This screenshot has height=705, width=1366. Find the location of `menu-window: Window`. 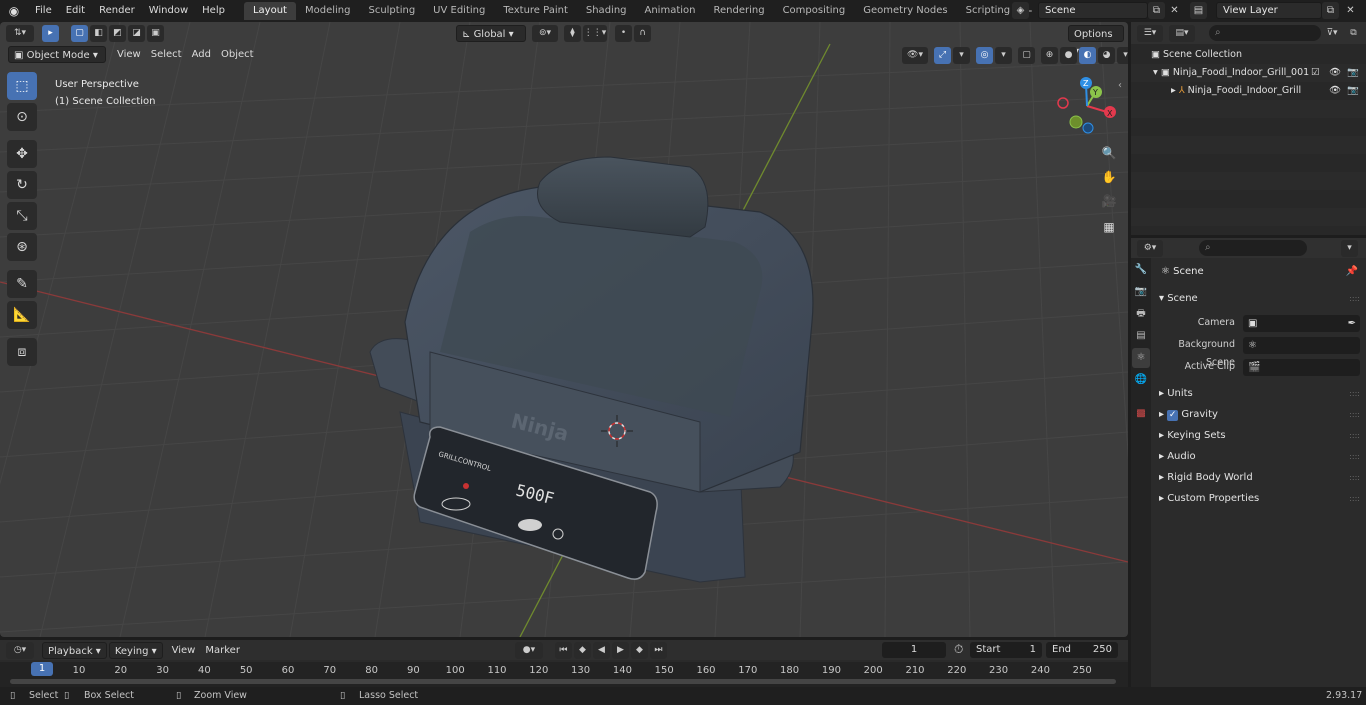

menu-window: Window is located at coordinates (168, 11).